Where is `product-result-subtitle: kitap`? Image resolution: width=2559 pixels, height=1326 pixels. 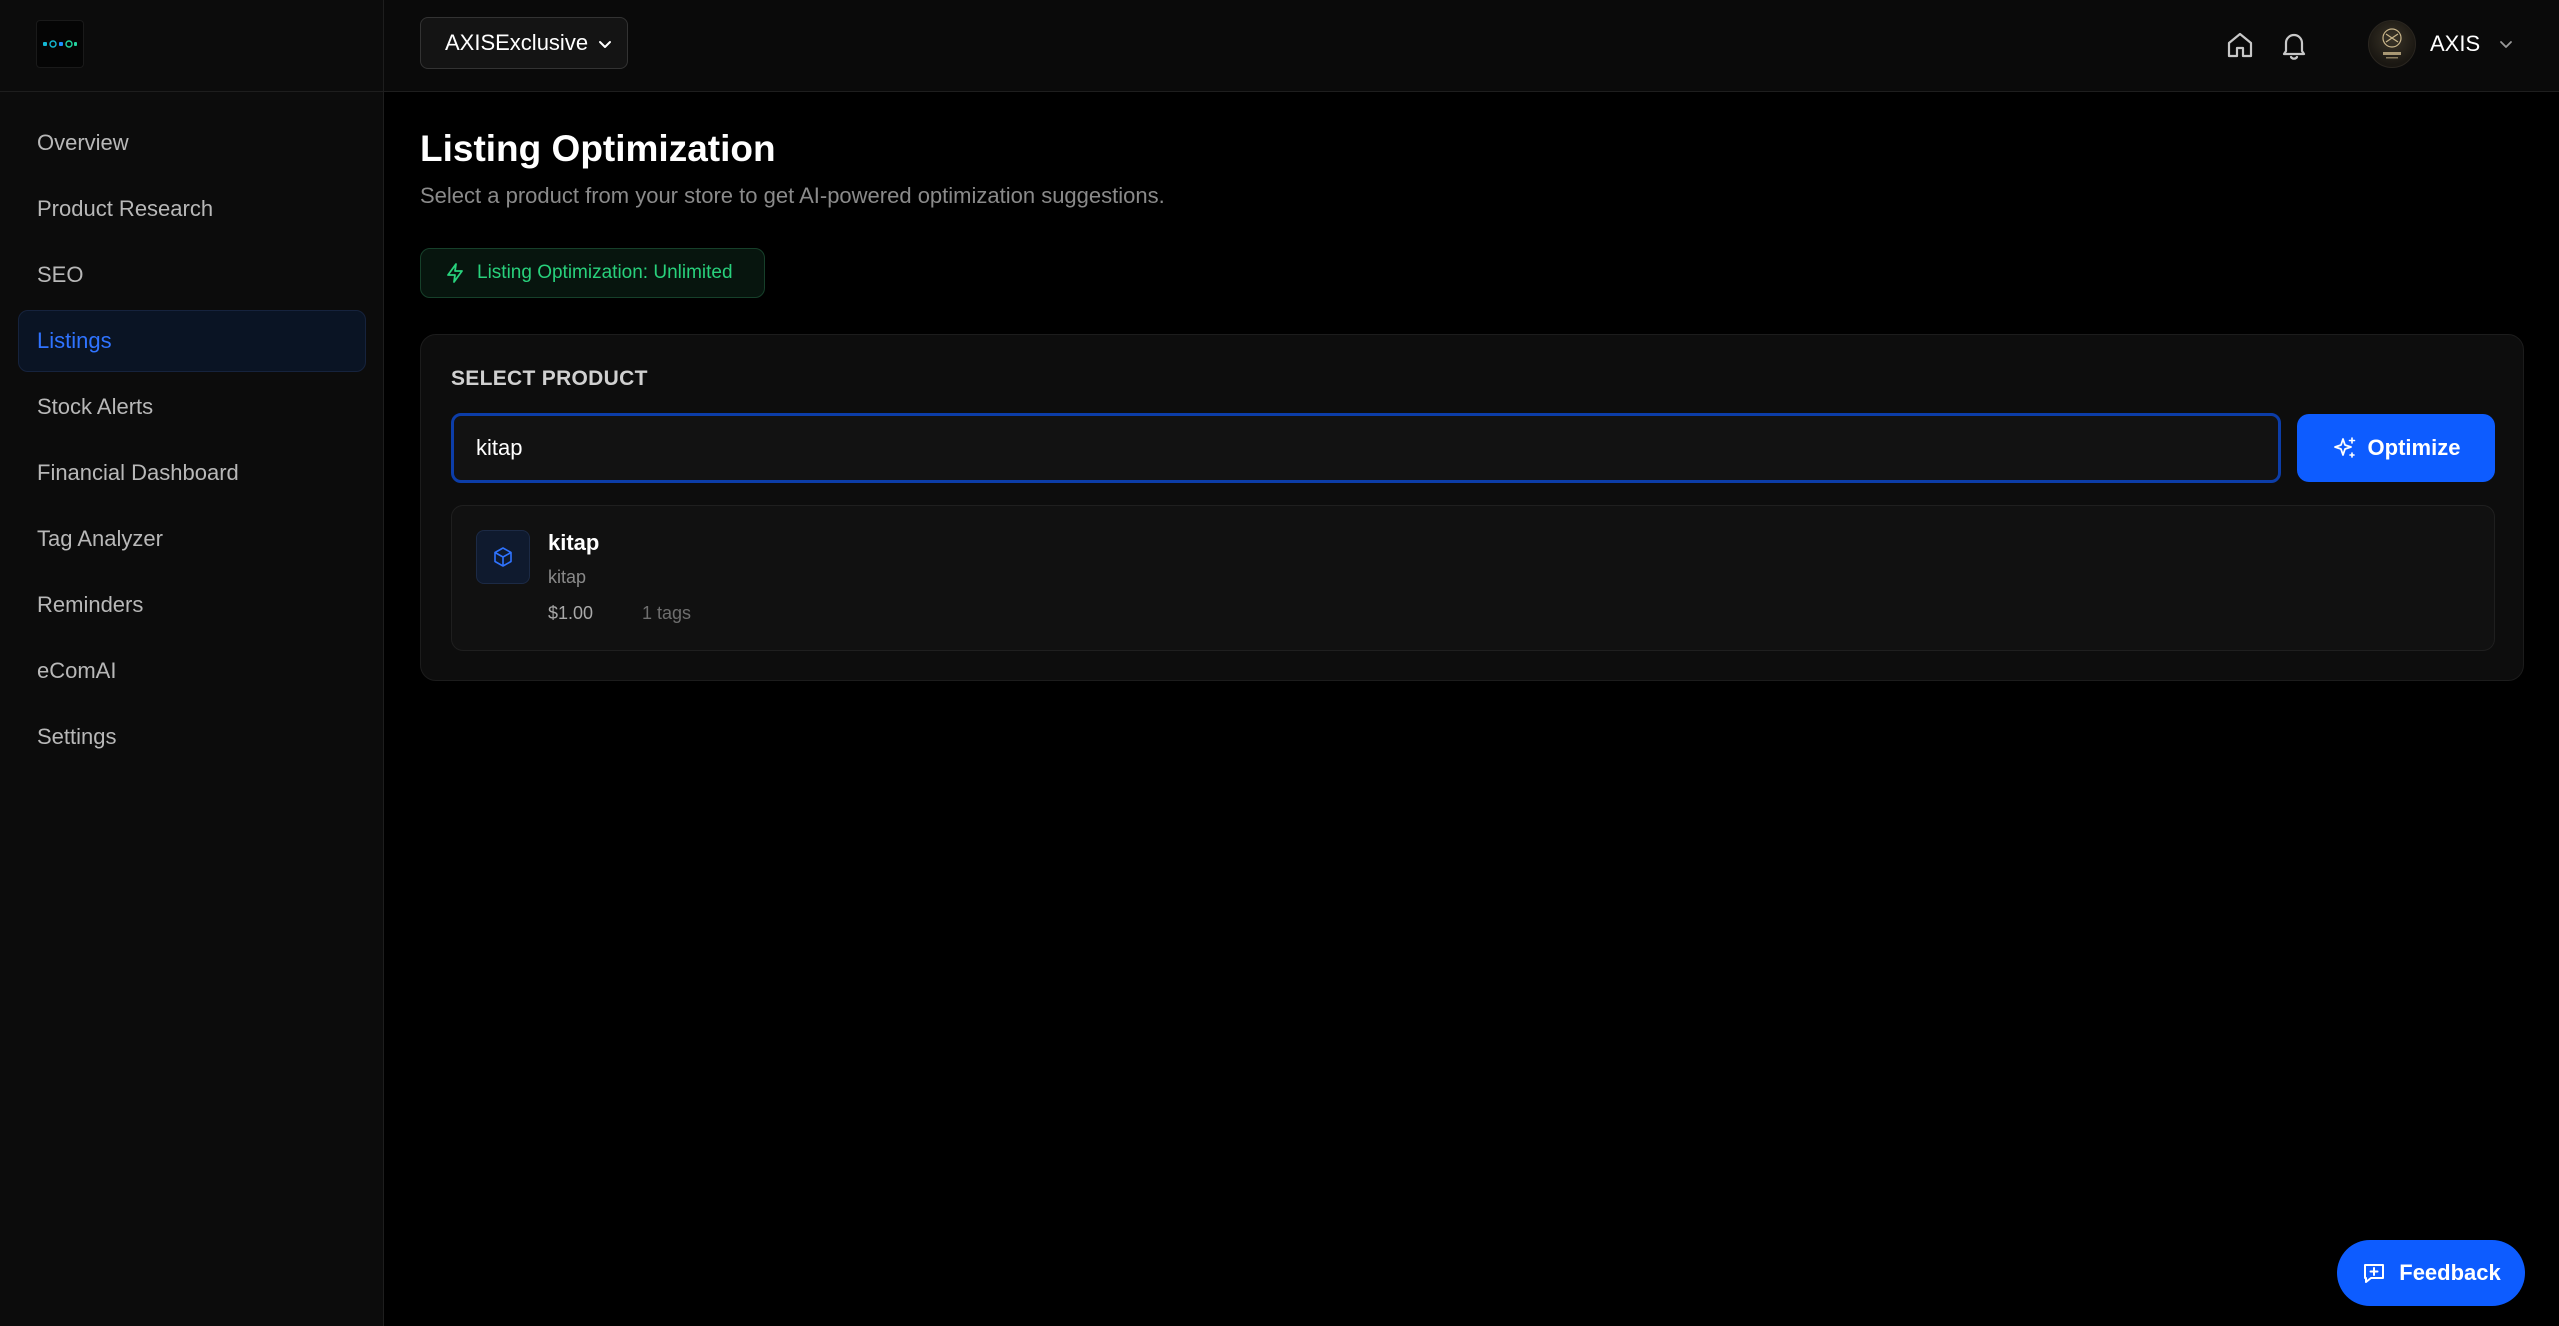 product-result-subtitle: kitap is located at coordinates (567, 577).